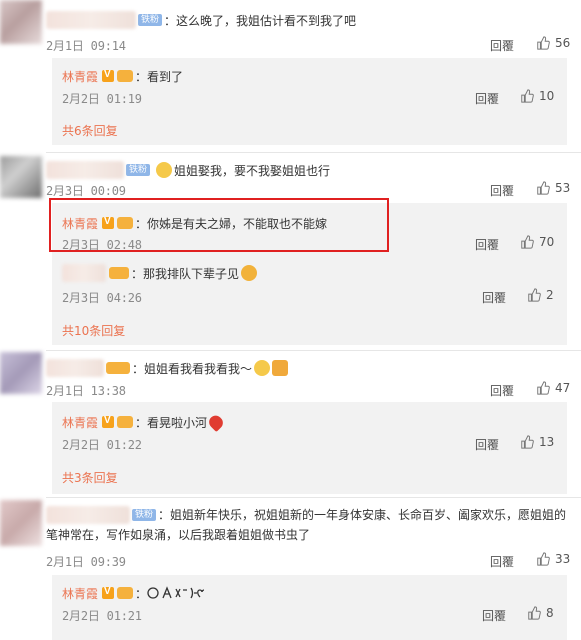 This screenshot has width=581, height=640. Describe the element at coordinates (563, 188) in the screenshot. I see `like-count: 53` at that location.